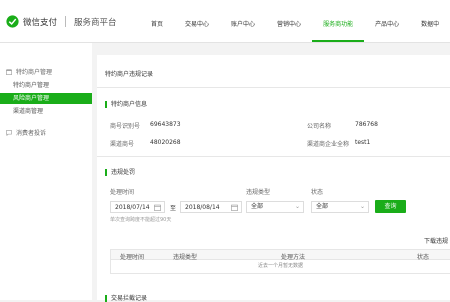 The height and width of the screenshot is (302, 450). I want to click on sidebar-item-channel-management: 渠道商管理, so click(46, 111).